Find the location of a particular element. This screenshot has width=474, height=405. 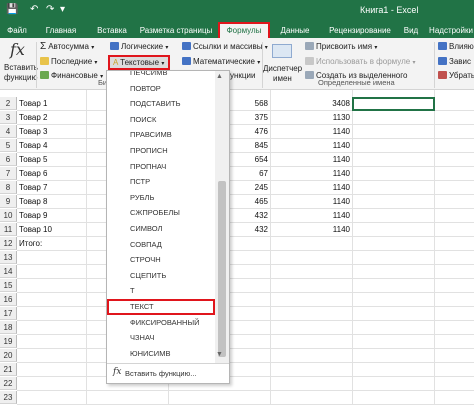

save-icon: 💾 is located at coordinates (12, 10).